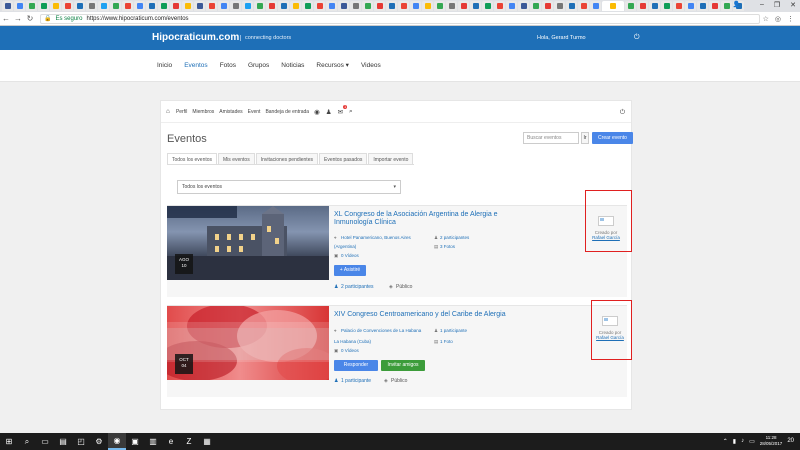  I want to click on event-participants: 2 participantes, so click(454, 237).